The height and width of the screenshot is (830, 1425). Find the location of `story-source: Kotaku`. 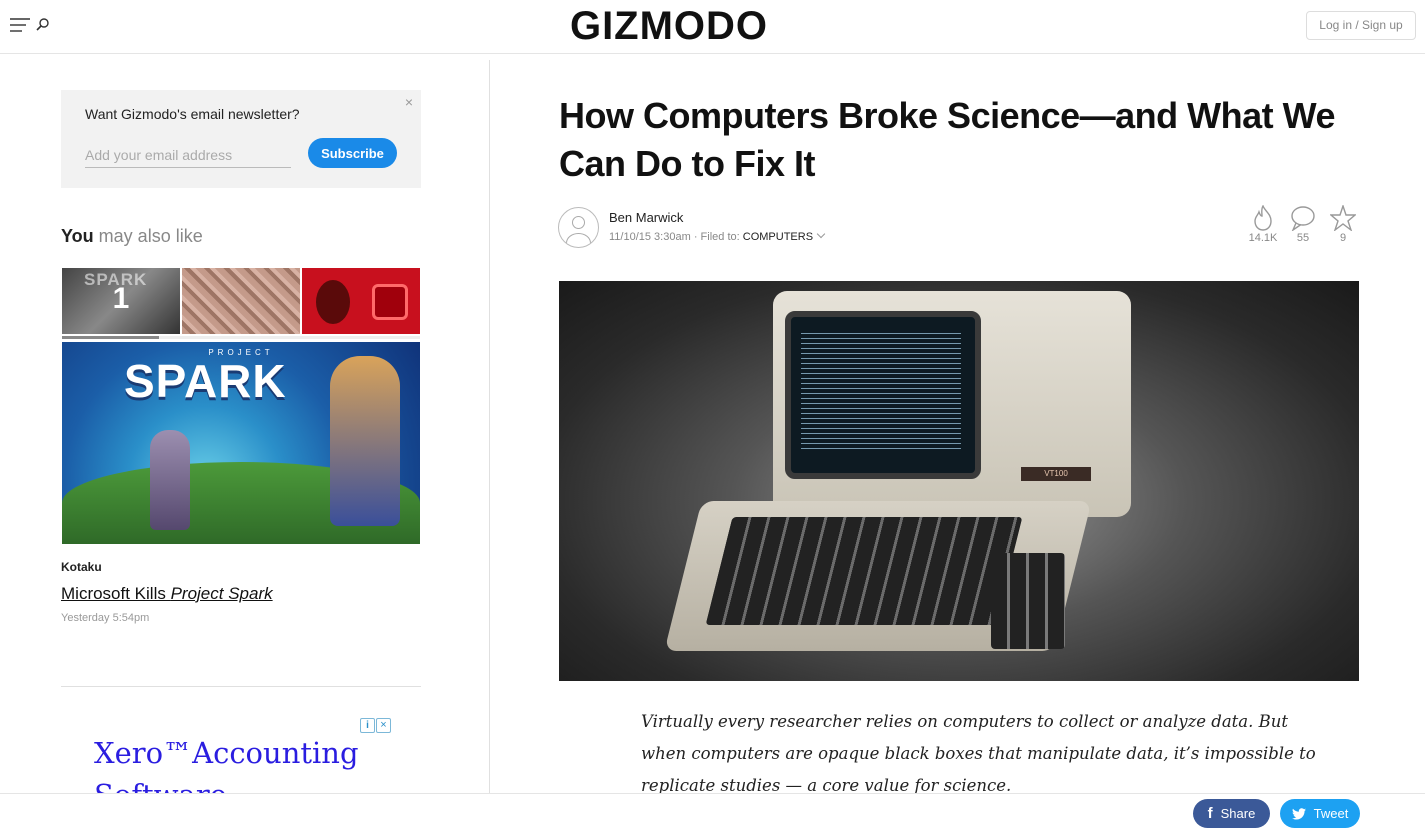

story-source: Kotaku is located at coordinates (81, 567).